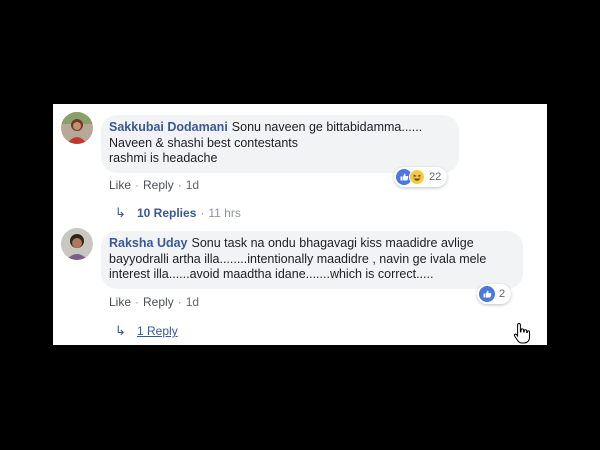 The height and width of the screenshot is (450, 600). I want to click on comment-author: Sakkubai Dodamani, so click(168, 127).